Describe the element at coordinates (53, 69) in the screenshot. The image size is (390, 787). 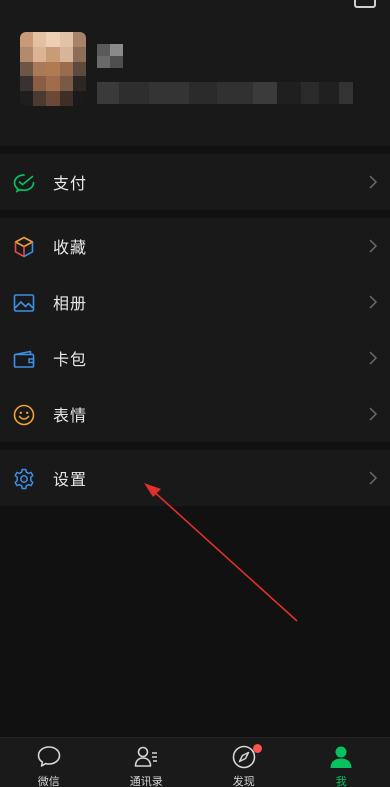
I see `avatar` at that location.